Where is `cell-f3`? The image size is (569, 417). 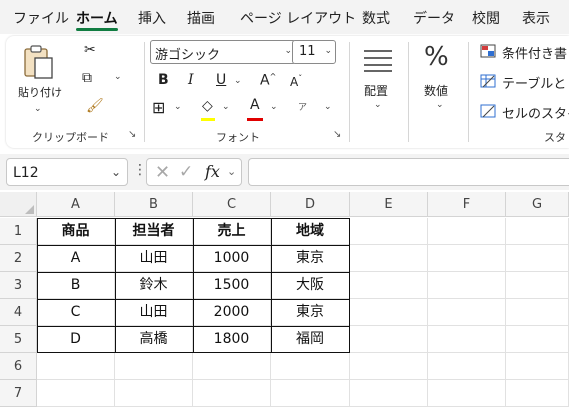 cell-f3 is located at coordinates (467, 285).